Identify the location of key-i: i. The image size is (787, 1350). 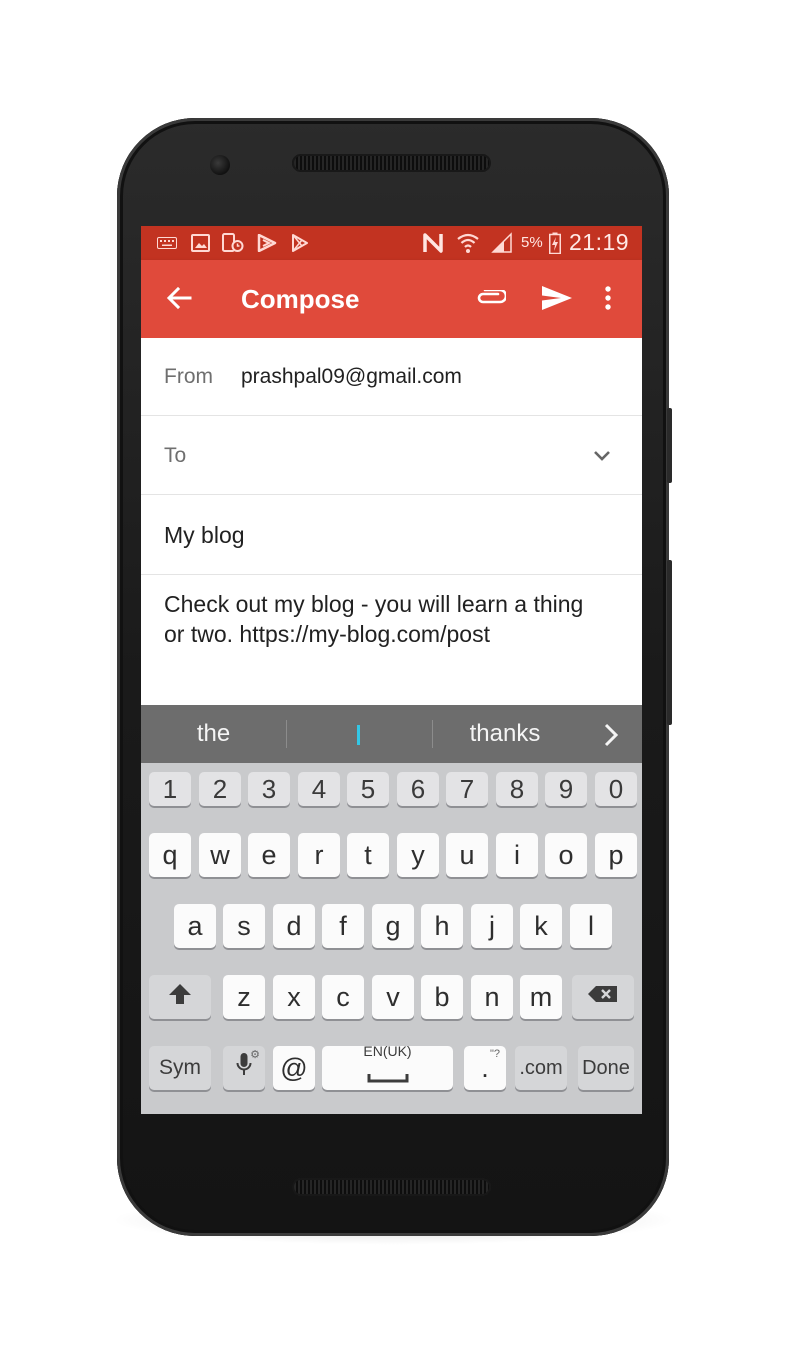
(517, 855).